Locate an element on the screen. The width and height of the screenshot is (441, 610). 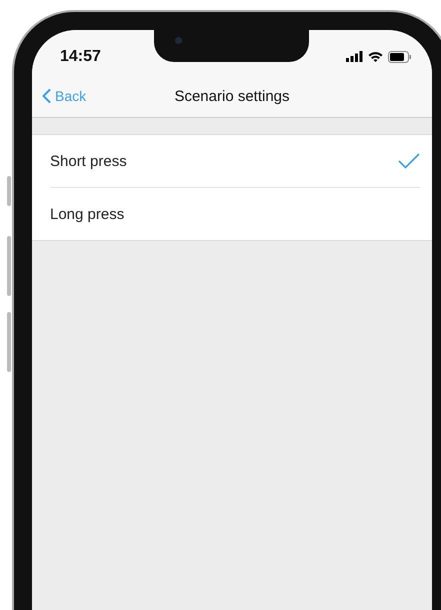
camera-icon is located at coordinates (178, 40).